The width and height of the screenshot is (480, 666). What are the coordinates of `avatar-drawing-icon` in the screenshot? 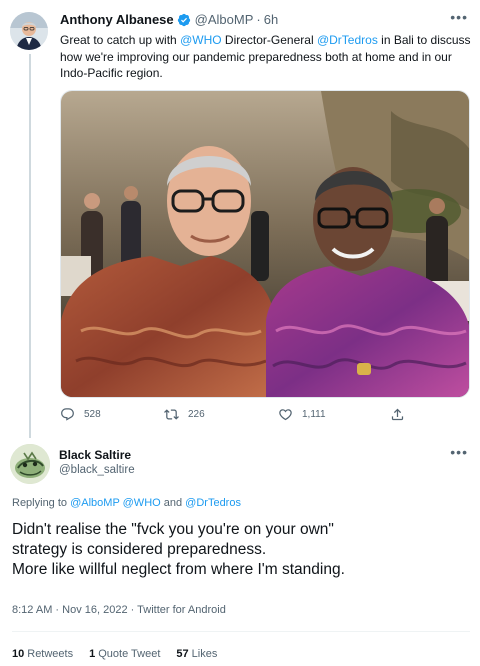 It's located at (30, 464).